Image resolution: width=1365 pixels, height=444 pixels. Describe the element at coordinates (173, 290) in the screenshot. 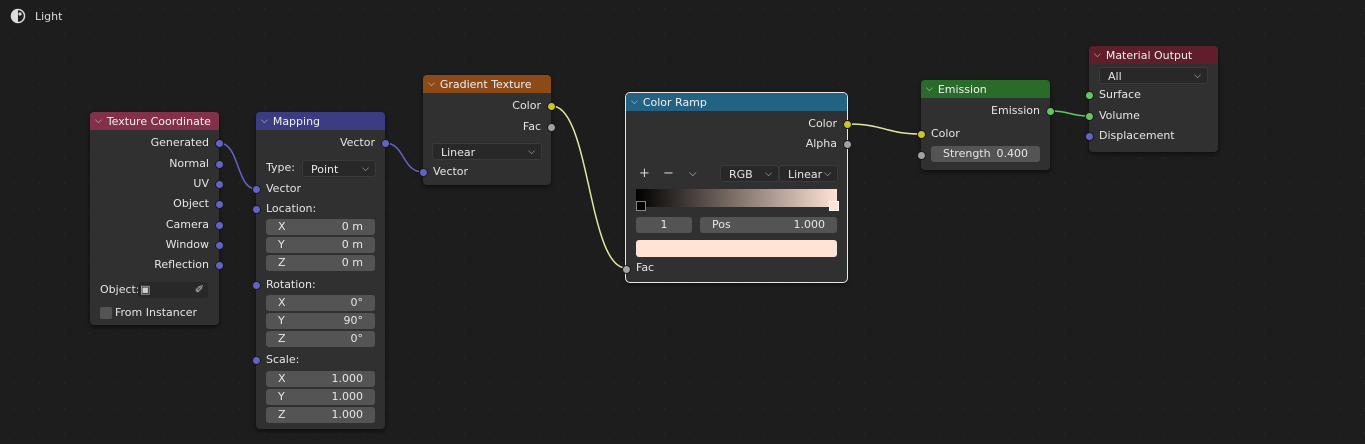

I see `object-field: ▣ ✐` at that location.